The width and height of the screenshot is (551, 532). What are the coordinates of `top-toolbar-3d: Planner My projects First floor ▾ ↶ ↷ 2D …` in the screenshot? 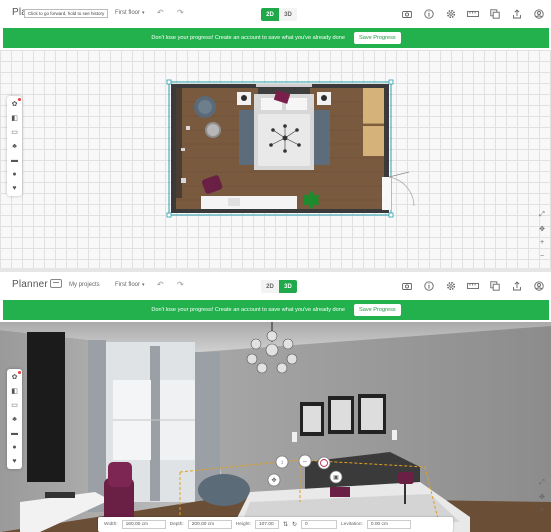 It's located at (275, 285).